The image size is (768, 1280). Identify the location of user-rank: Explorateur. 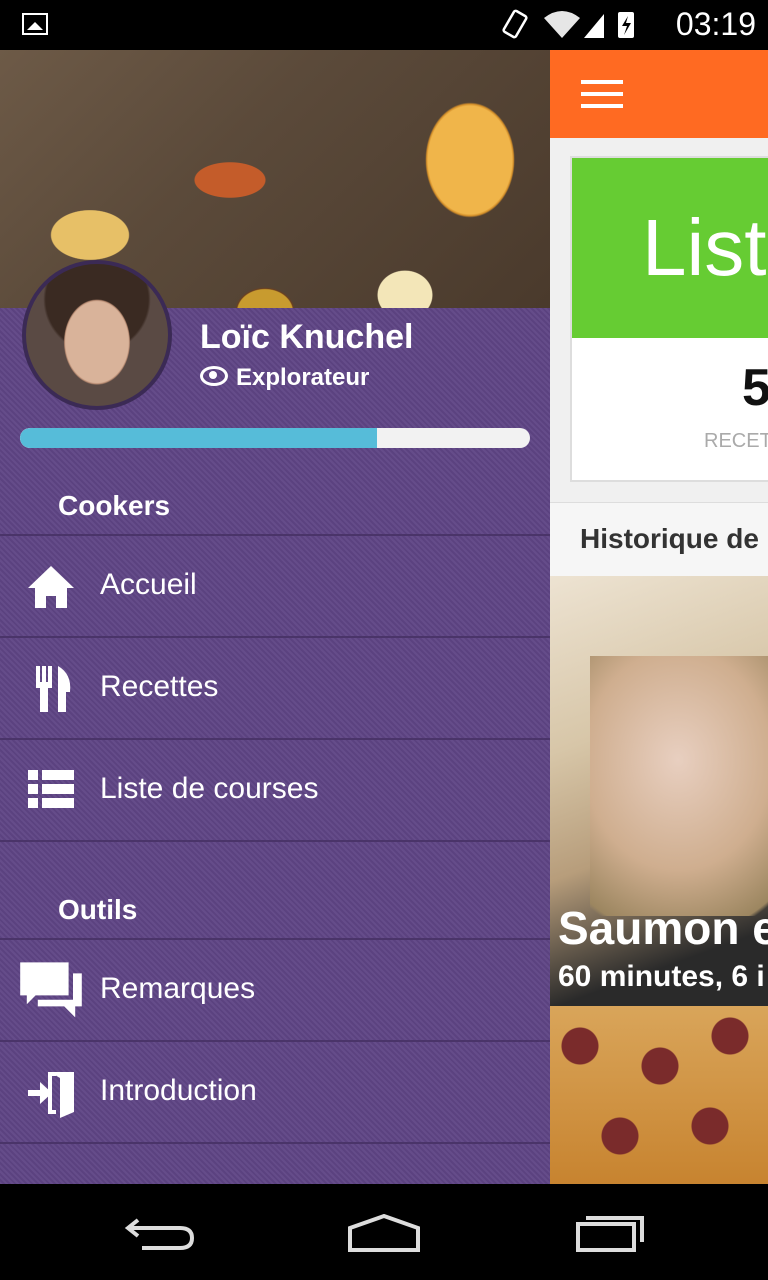
(284, 378).